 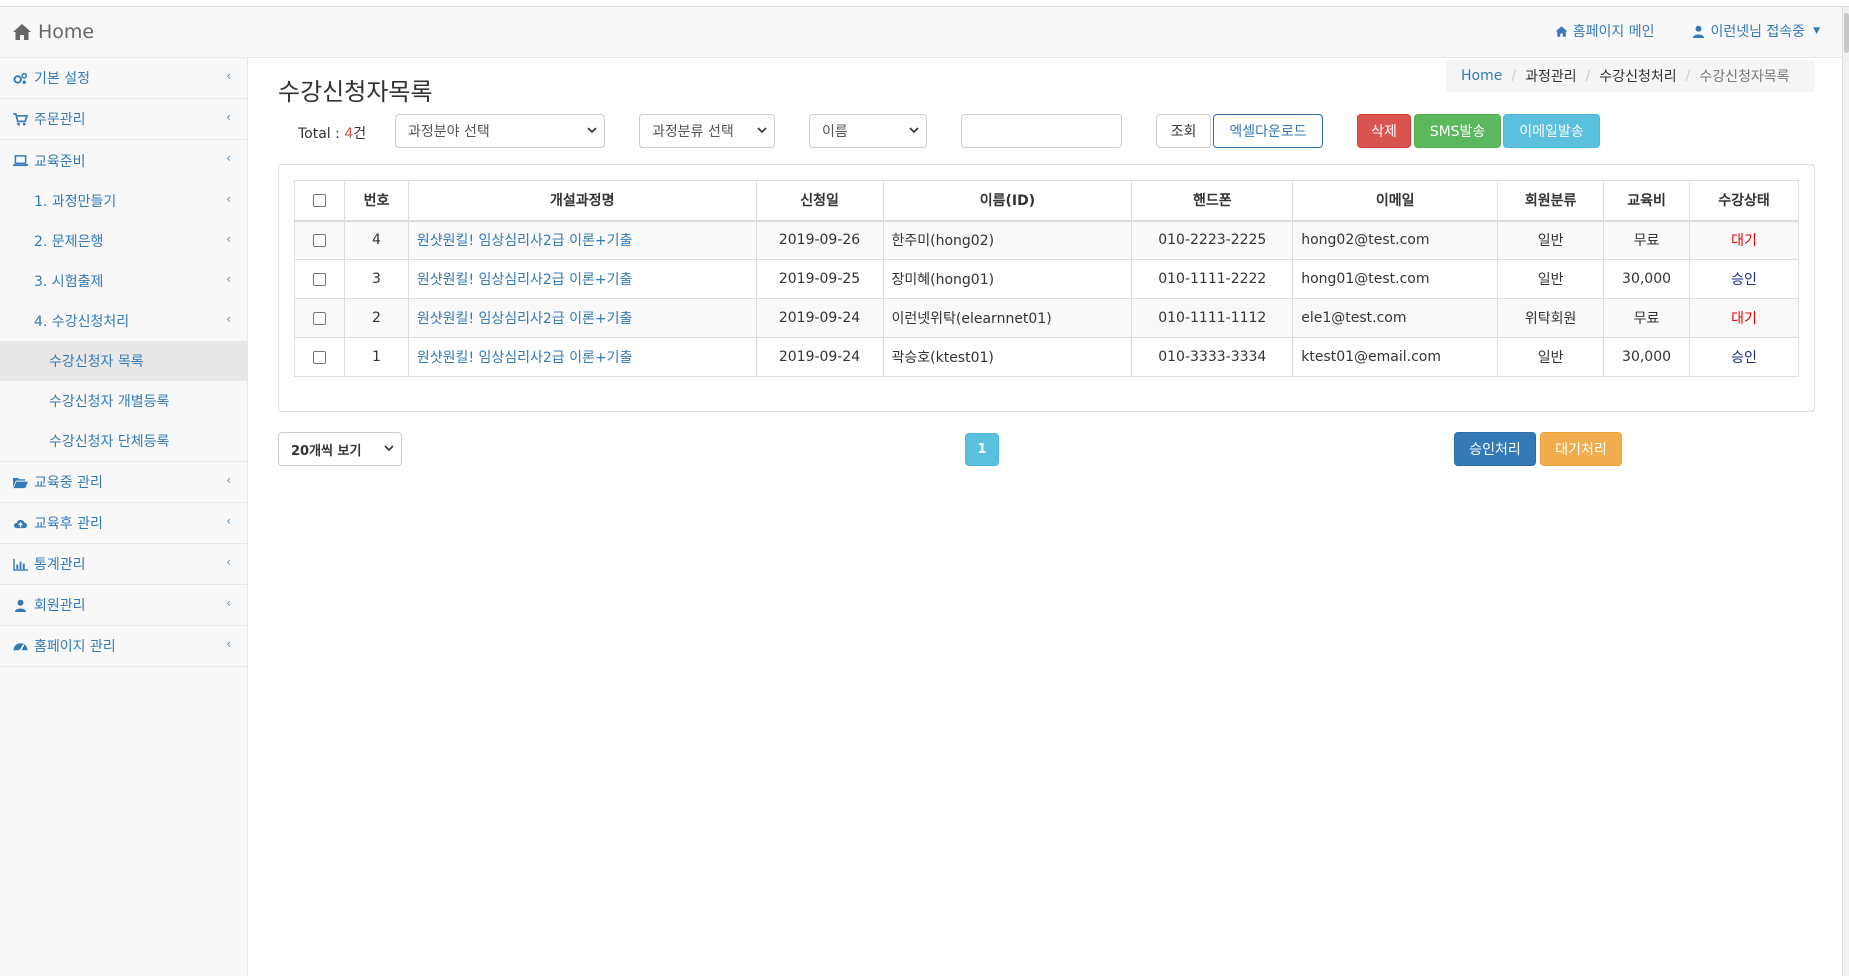 I want to click on sidebar-item-statistics: 통계관리 ‹, so click(x=123, y=564).